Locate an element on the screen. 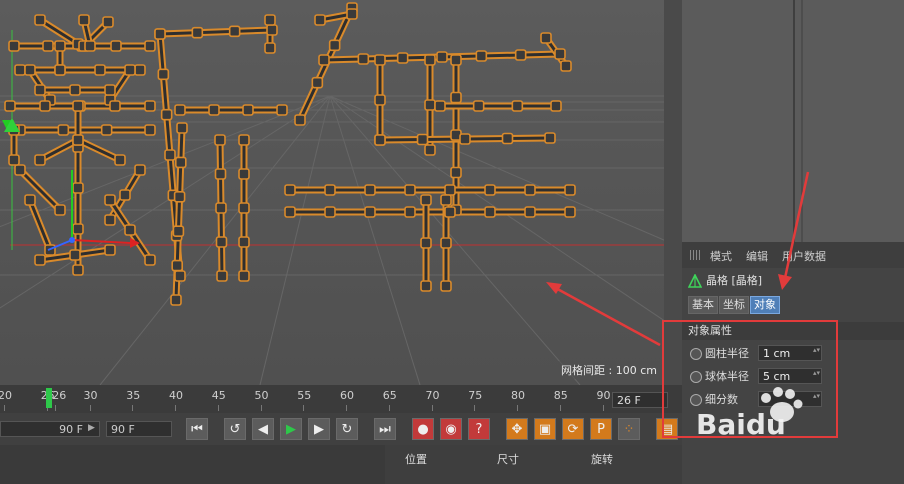 This screenshot has height=484, width=904. baidu-watermark: Baidu is located at coordinates (749, 412).